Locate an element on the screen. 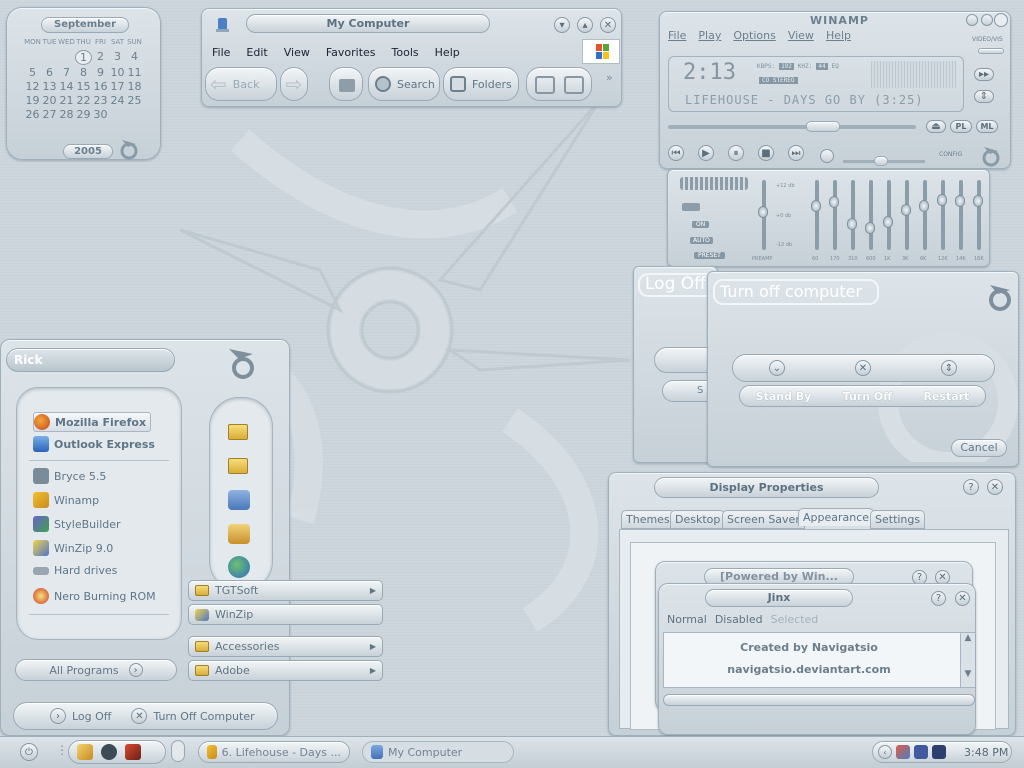 This screenshot has width=1024, height=768. views-button is located at coordinates (559, 84).